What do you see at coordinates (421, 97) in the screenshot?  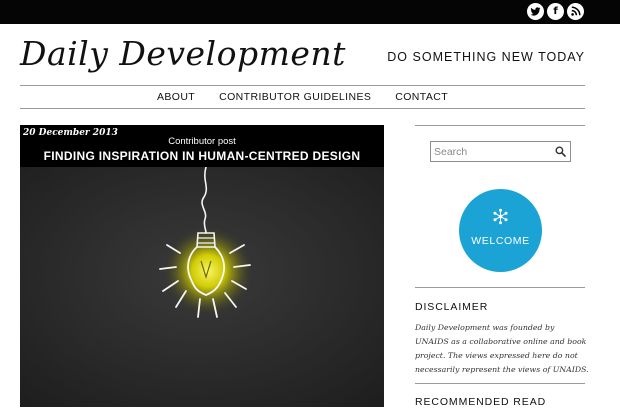 I see `nav-item-contact: CONTACT` at bounding box center [421, 97].